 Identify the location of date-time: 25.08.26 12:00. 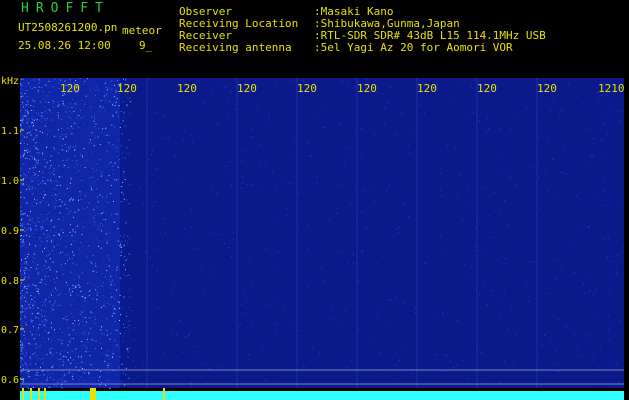
(64, 45).